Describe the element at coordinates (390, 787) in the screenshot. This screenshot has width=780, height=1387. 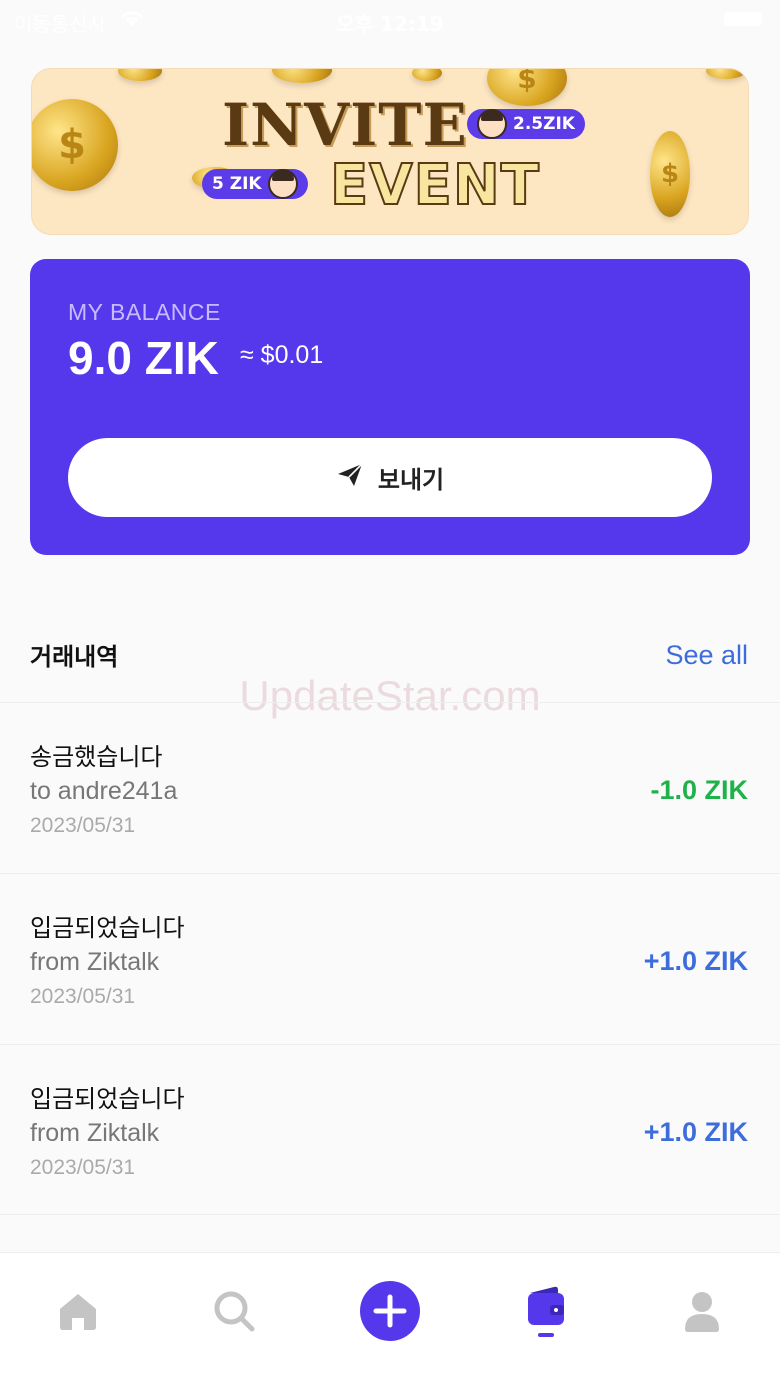
I see `transaction-row: 송금했습니다 to andre241a 2023/05/31 -1.0 ZIK` at that location.